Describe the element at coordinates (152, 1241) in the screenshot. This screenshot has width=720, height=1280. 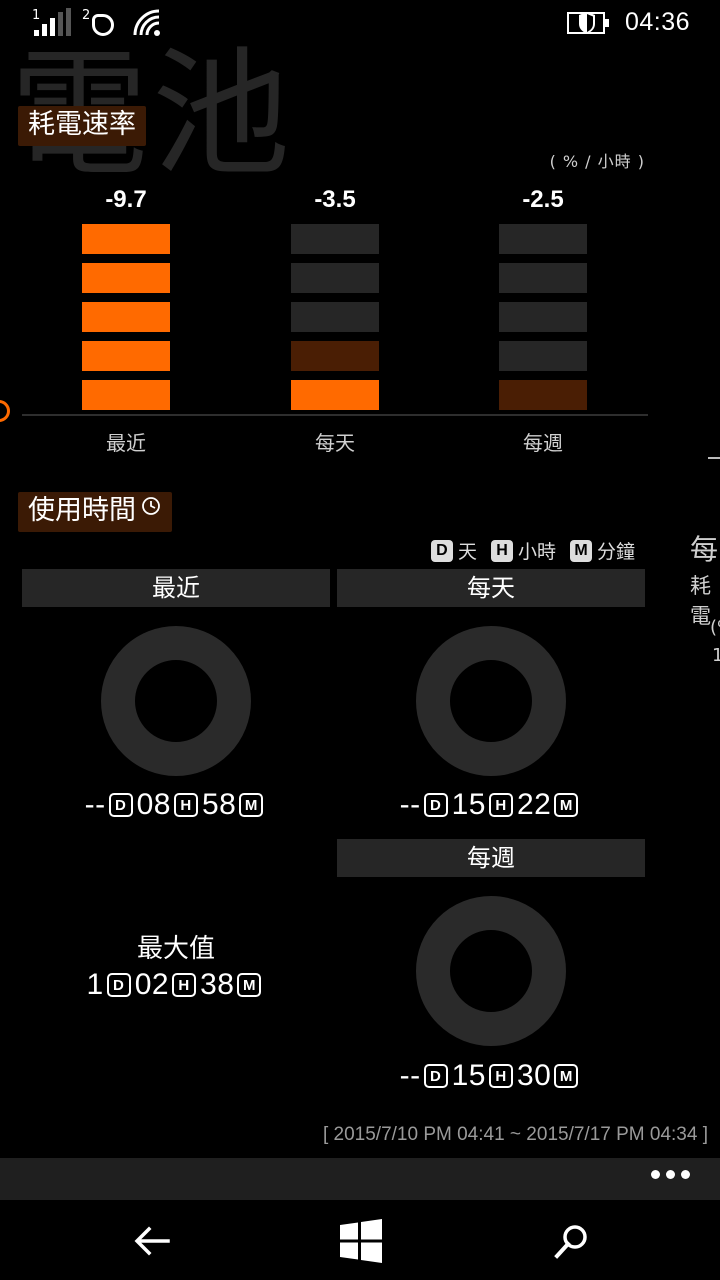
I see `back-arrow-icon` at that location.